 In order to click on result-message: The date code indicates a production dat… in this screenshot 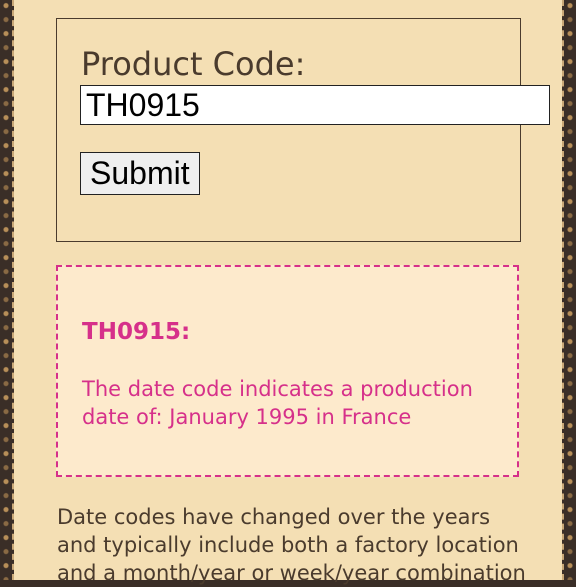, I will do `click(277, 403)`.